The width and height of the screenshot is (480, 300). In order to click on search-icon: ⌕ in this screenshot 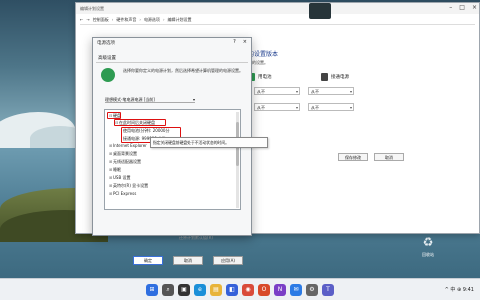, I will do `click(168, 289)`.